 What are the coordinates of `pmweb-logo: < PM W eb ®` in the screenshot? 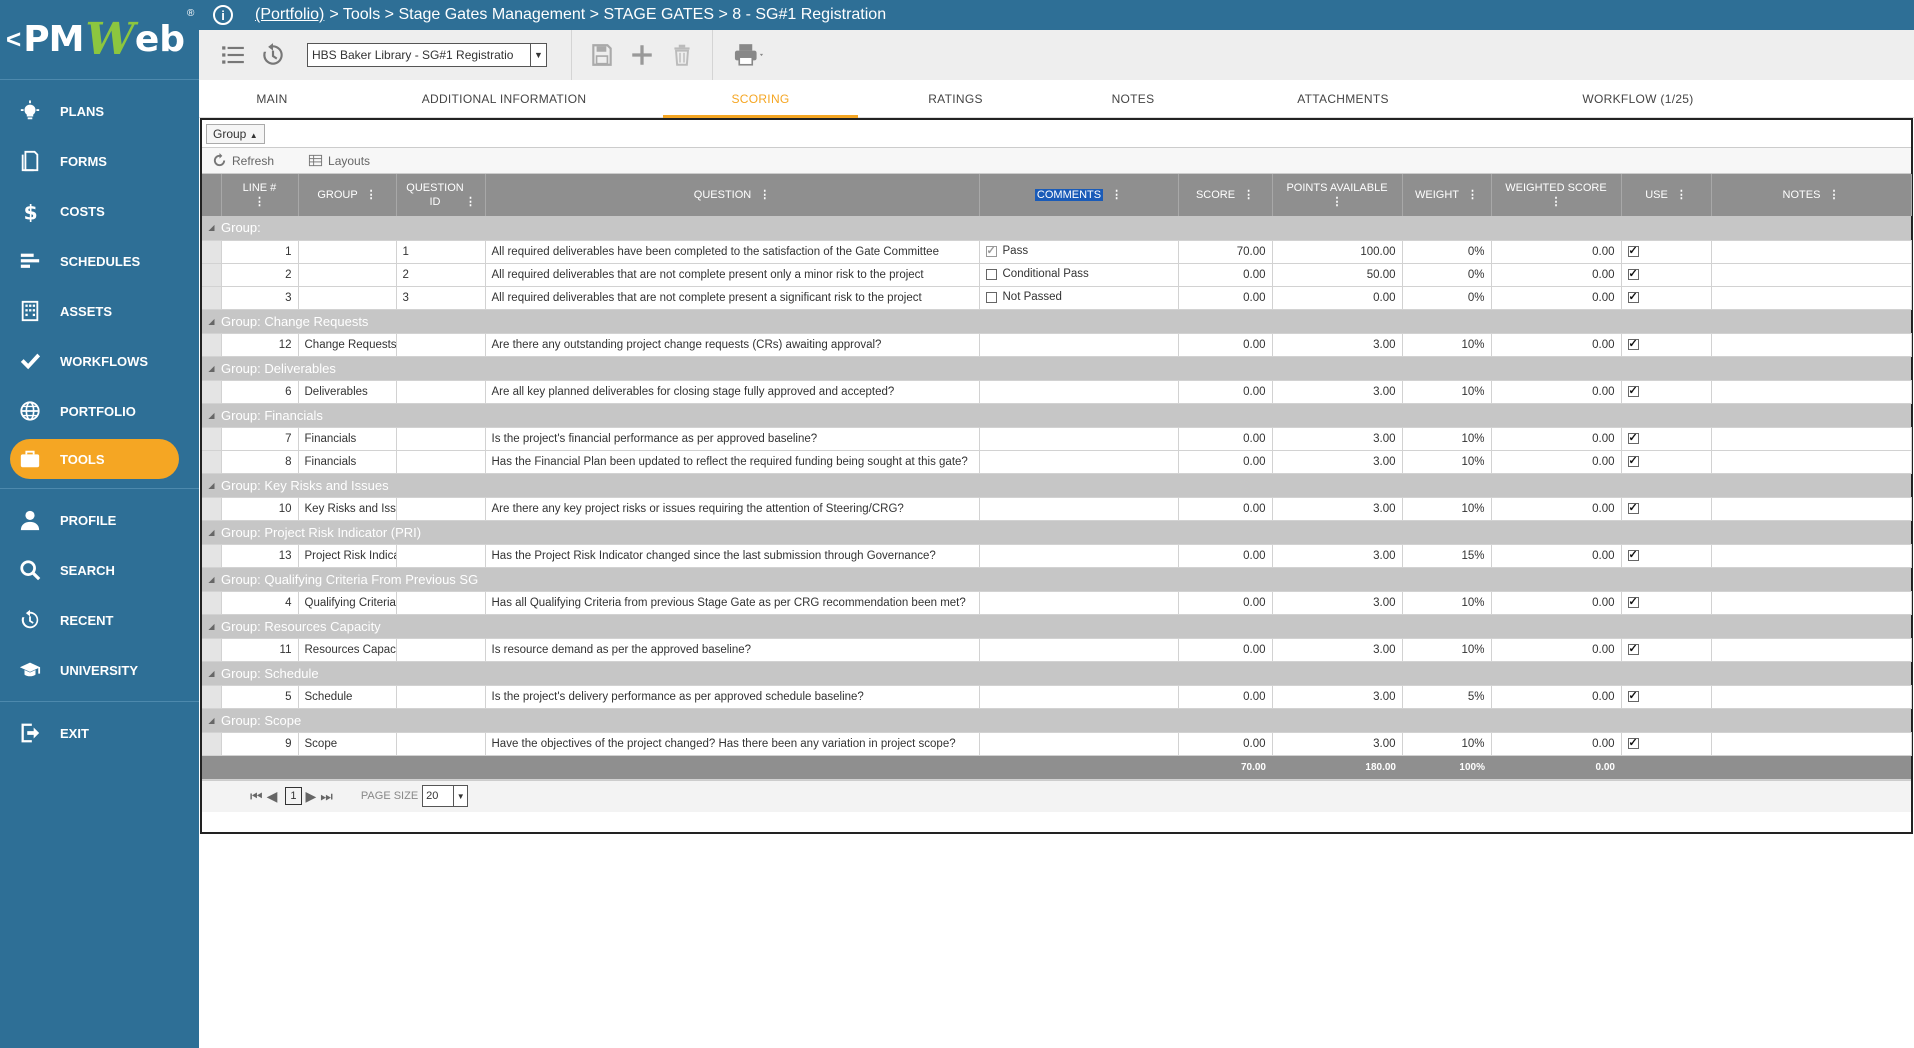 It's located at (99, 40).